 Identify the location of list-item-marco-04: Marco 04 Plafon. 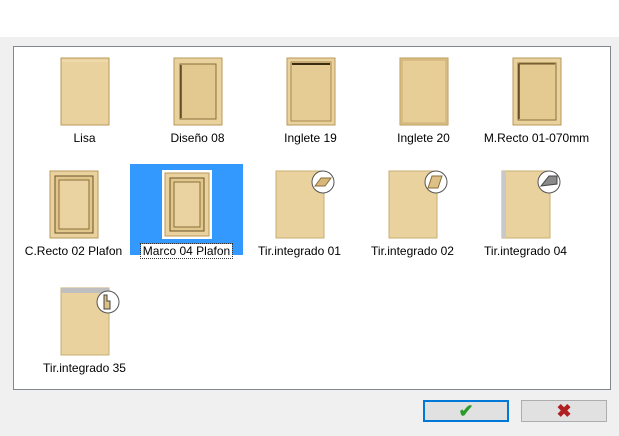
(186, 220).